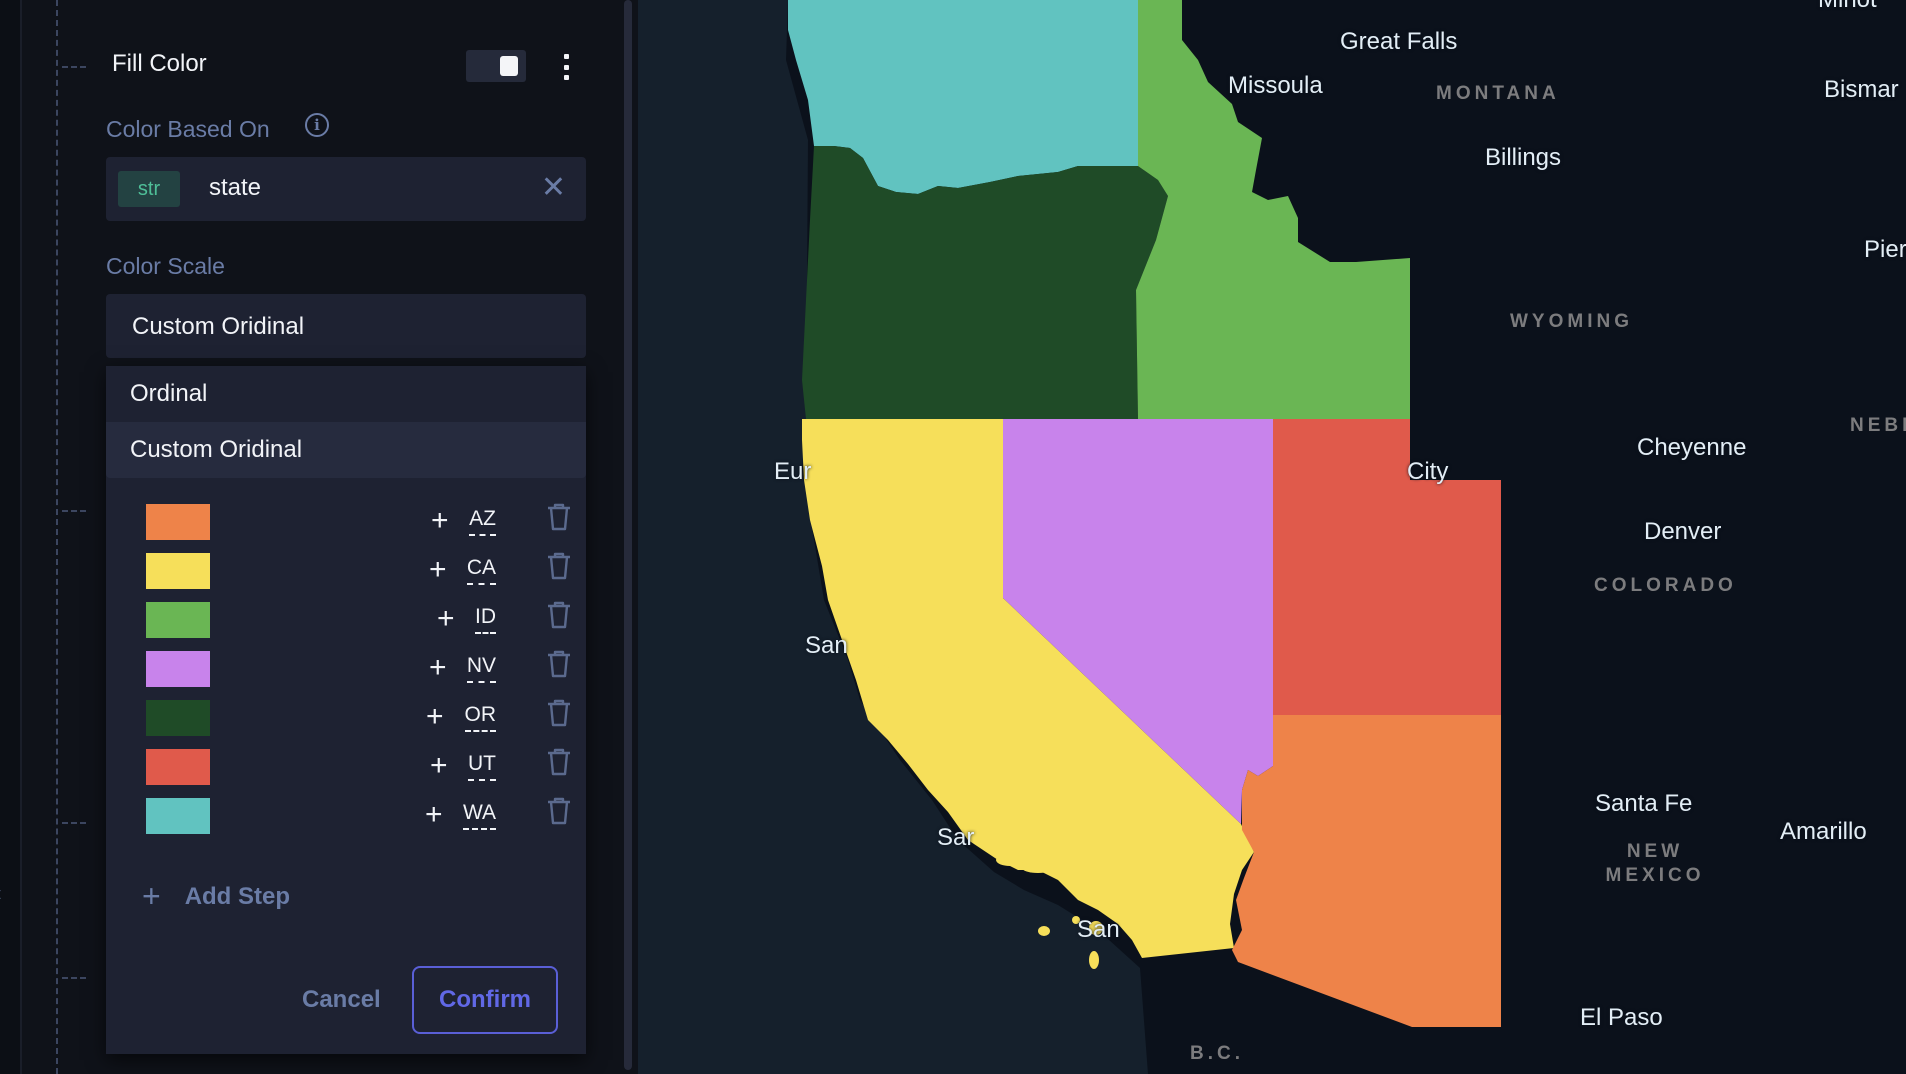 The height and width of the screenshot is (1074, 1906). What do you see at coordinates (509, 66) in the screenshot?
I see `toggle-knob` at bounding box center [509, 66].